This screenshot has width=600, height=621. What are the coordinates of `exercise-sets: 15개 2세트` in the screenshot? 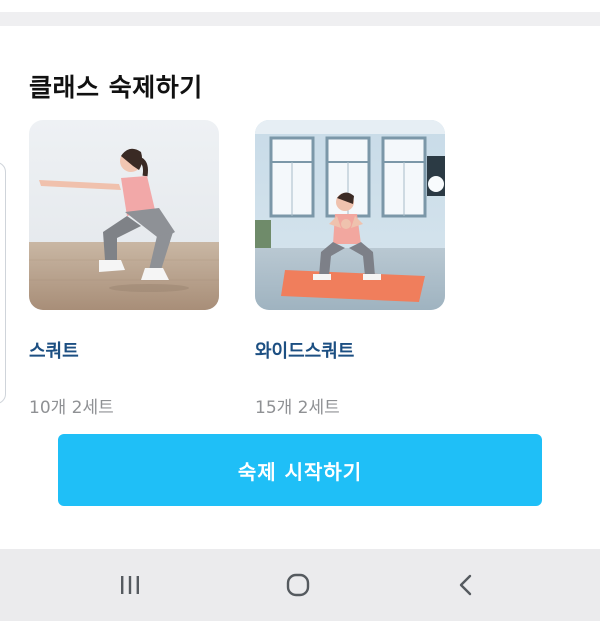 It's located at (297, 408).